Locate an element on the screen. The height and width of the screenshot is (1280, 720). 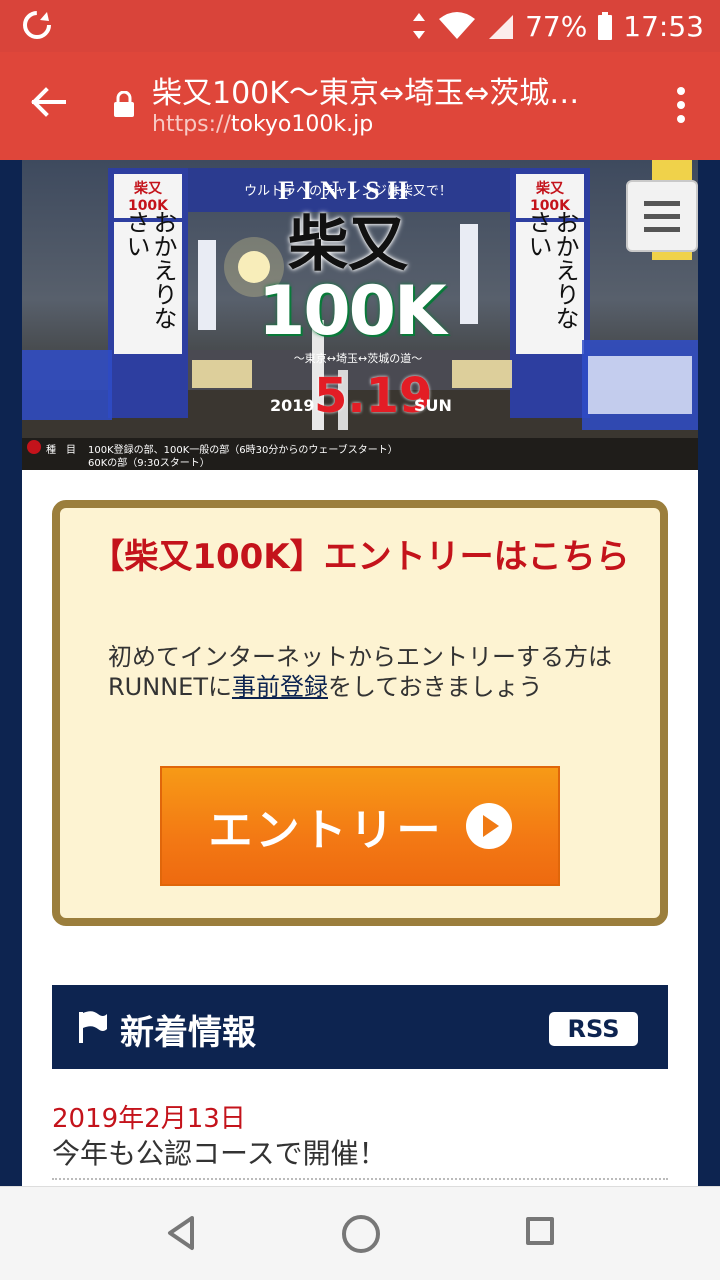
news-item-date: 2019年2月13日 is located at coordinates (149, 1119).